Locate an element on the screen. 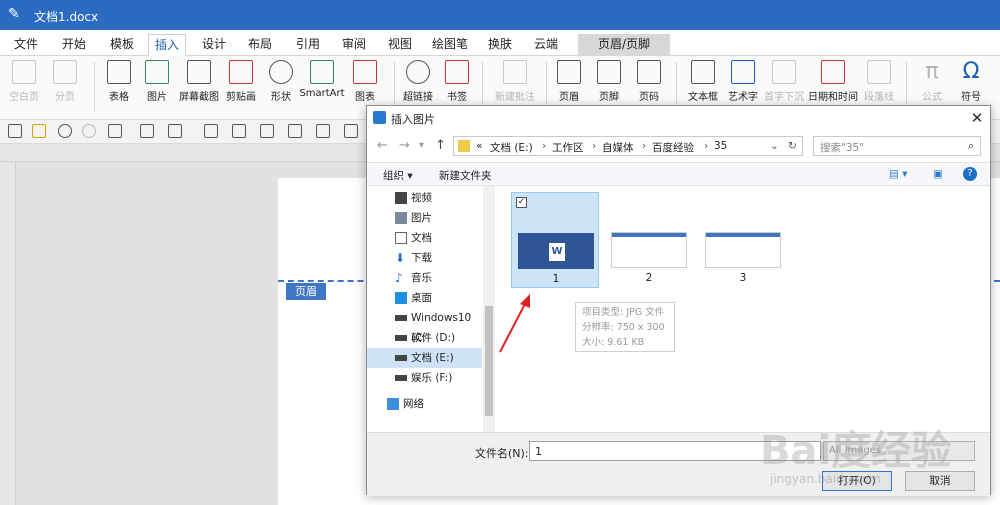 The image size is (1000, 505). nav-scrollbar-thumb is located at coordinates (489, 361).